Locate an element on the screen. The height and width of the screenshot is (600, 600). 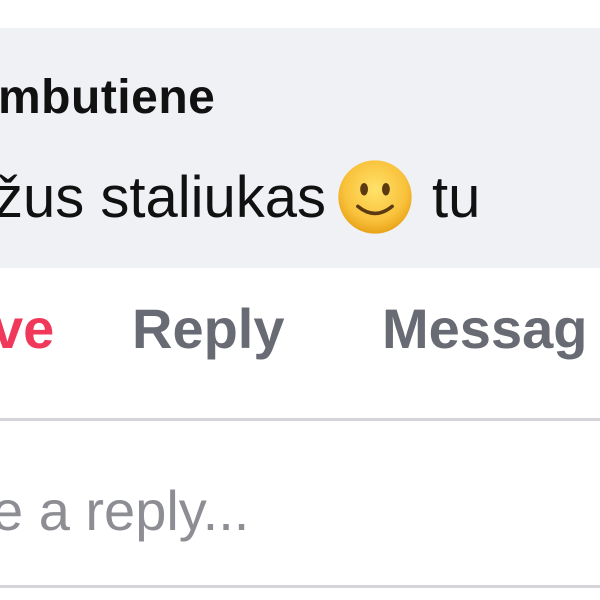
slightly-smiling-face-icon is located at coordinates (375, 197).